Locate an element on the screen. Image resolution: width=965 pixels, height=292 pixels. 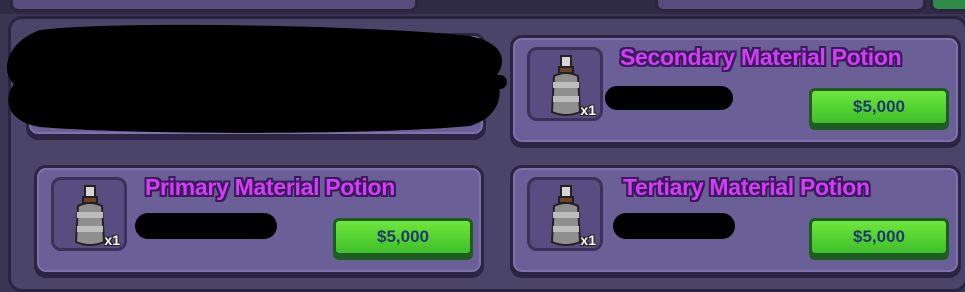
item-title: Secondary Material Potion is located at coordinates (761, 57).